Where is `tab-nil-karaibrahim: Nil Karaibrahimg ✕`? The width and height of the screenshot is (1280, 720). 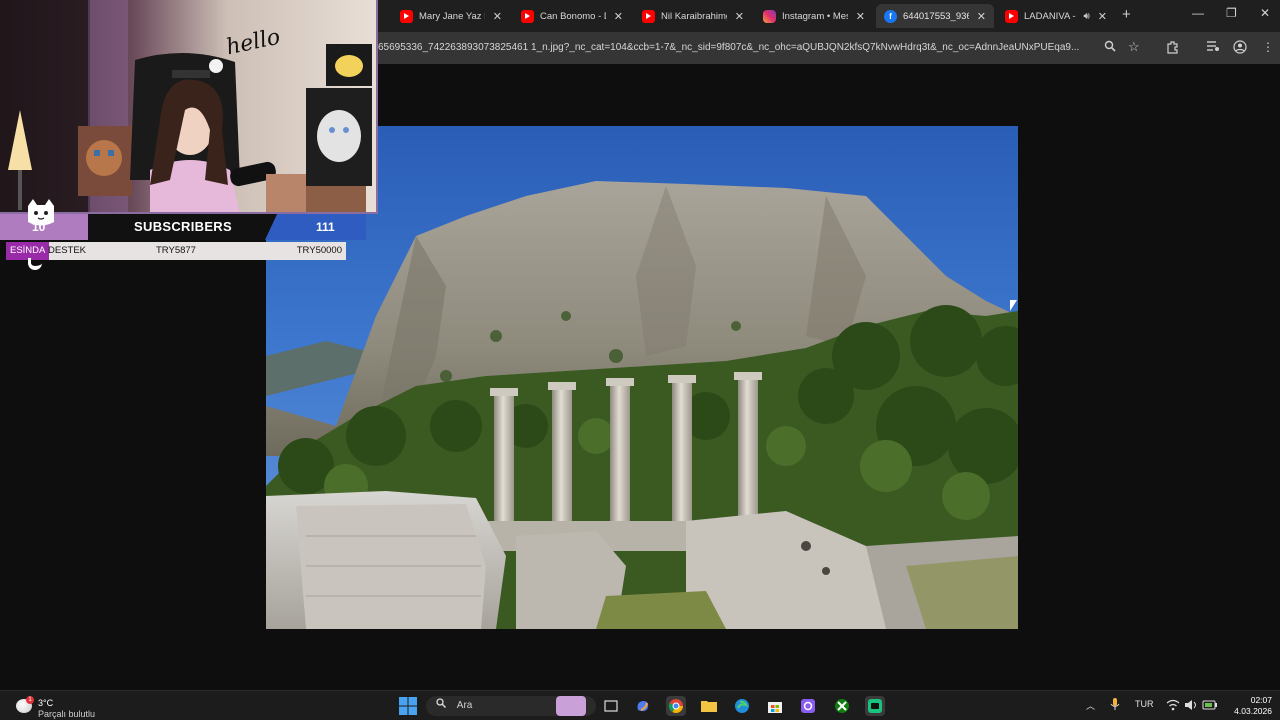 tab-nil-karaibrahim: Nil Karaibrahimg ✕ is located at coordinates (693, 16).